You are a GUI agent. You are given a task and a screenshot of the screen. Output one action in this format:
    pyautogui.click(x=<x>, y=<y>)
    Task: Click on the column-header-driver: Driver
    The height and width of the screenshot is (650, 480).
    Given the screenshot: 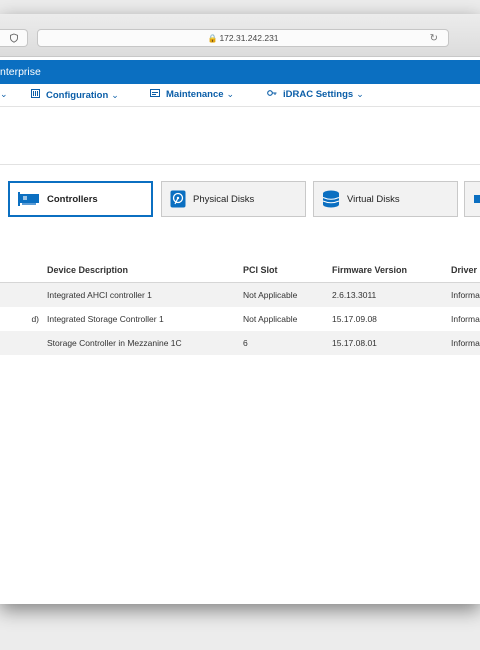 What is the action you would take?
    pyautogui.click(x=465, y=270)
    